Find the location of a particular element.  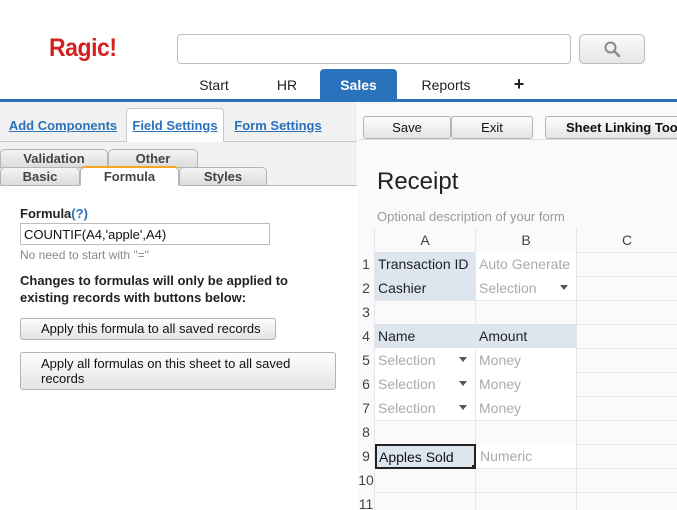

tab-add-components: Add Components is located at coordinates (63, 125).